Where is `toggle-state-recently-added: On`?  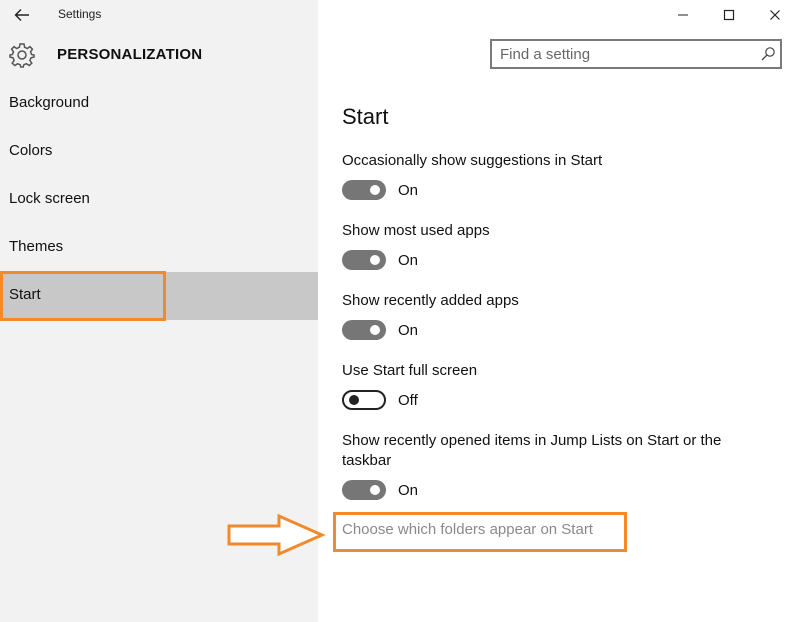 toggle-state-recently-added: On is located at coordinates (408, 330).